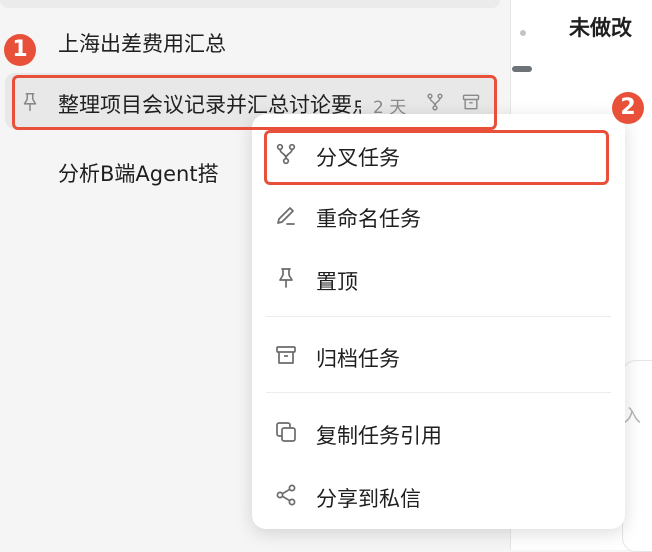 The height and width of the screenshot is (552, 652). I want to click on conversation-title: 未做改, so click(600, 28).